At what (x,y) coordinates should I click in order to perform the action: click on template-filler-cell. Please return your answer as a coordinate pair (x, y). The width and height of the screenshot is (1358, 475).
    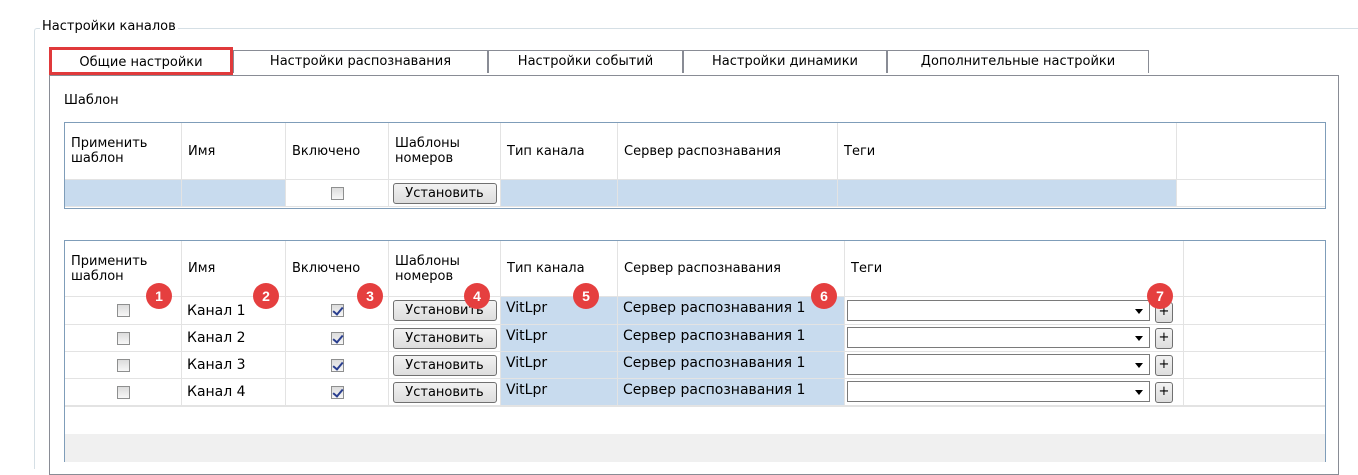
    Looking at the image, I should click on (1251, 193).